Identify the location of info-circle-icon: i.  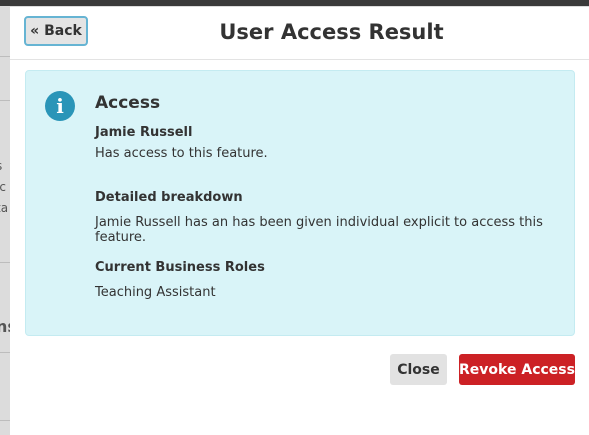
(60, 106).